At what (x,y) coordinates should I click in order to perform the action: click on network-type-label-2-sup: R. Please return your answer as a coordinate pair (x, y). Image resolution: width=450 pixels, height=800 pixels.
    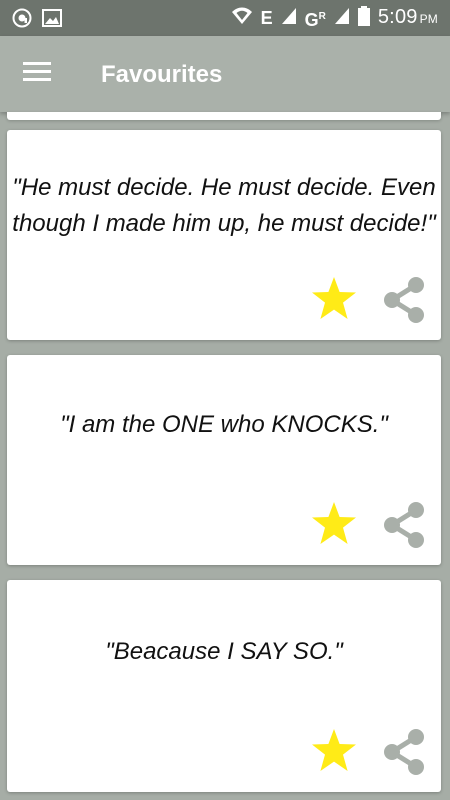
    Looking at the image, I should click on (322, 16).